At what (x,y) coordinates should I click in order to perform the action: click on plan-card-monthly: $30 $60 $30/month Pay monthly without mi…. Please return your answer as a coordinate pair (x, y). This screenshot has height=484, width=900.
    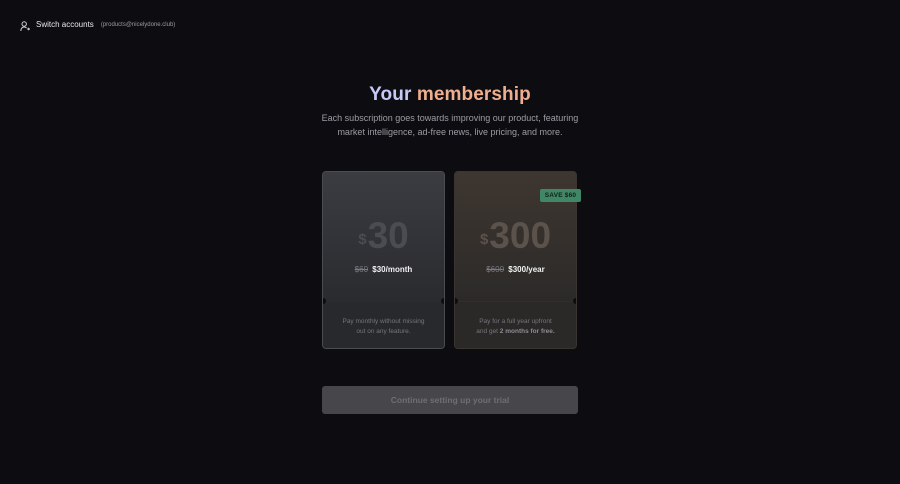
    Looking at the image, I should click on (383, 260).